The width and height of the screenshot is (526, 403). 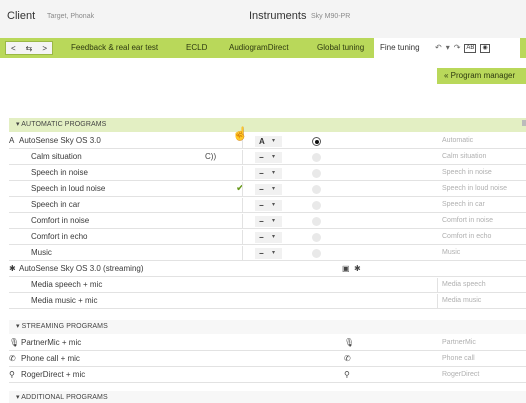 I want to click on tab-ecld: ECLD, so click(x=196, y=48).